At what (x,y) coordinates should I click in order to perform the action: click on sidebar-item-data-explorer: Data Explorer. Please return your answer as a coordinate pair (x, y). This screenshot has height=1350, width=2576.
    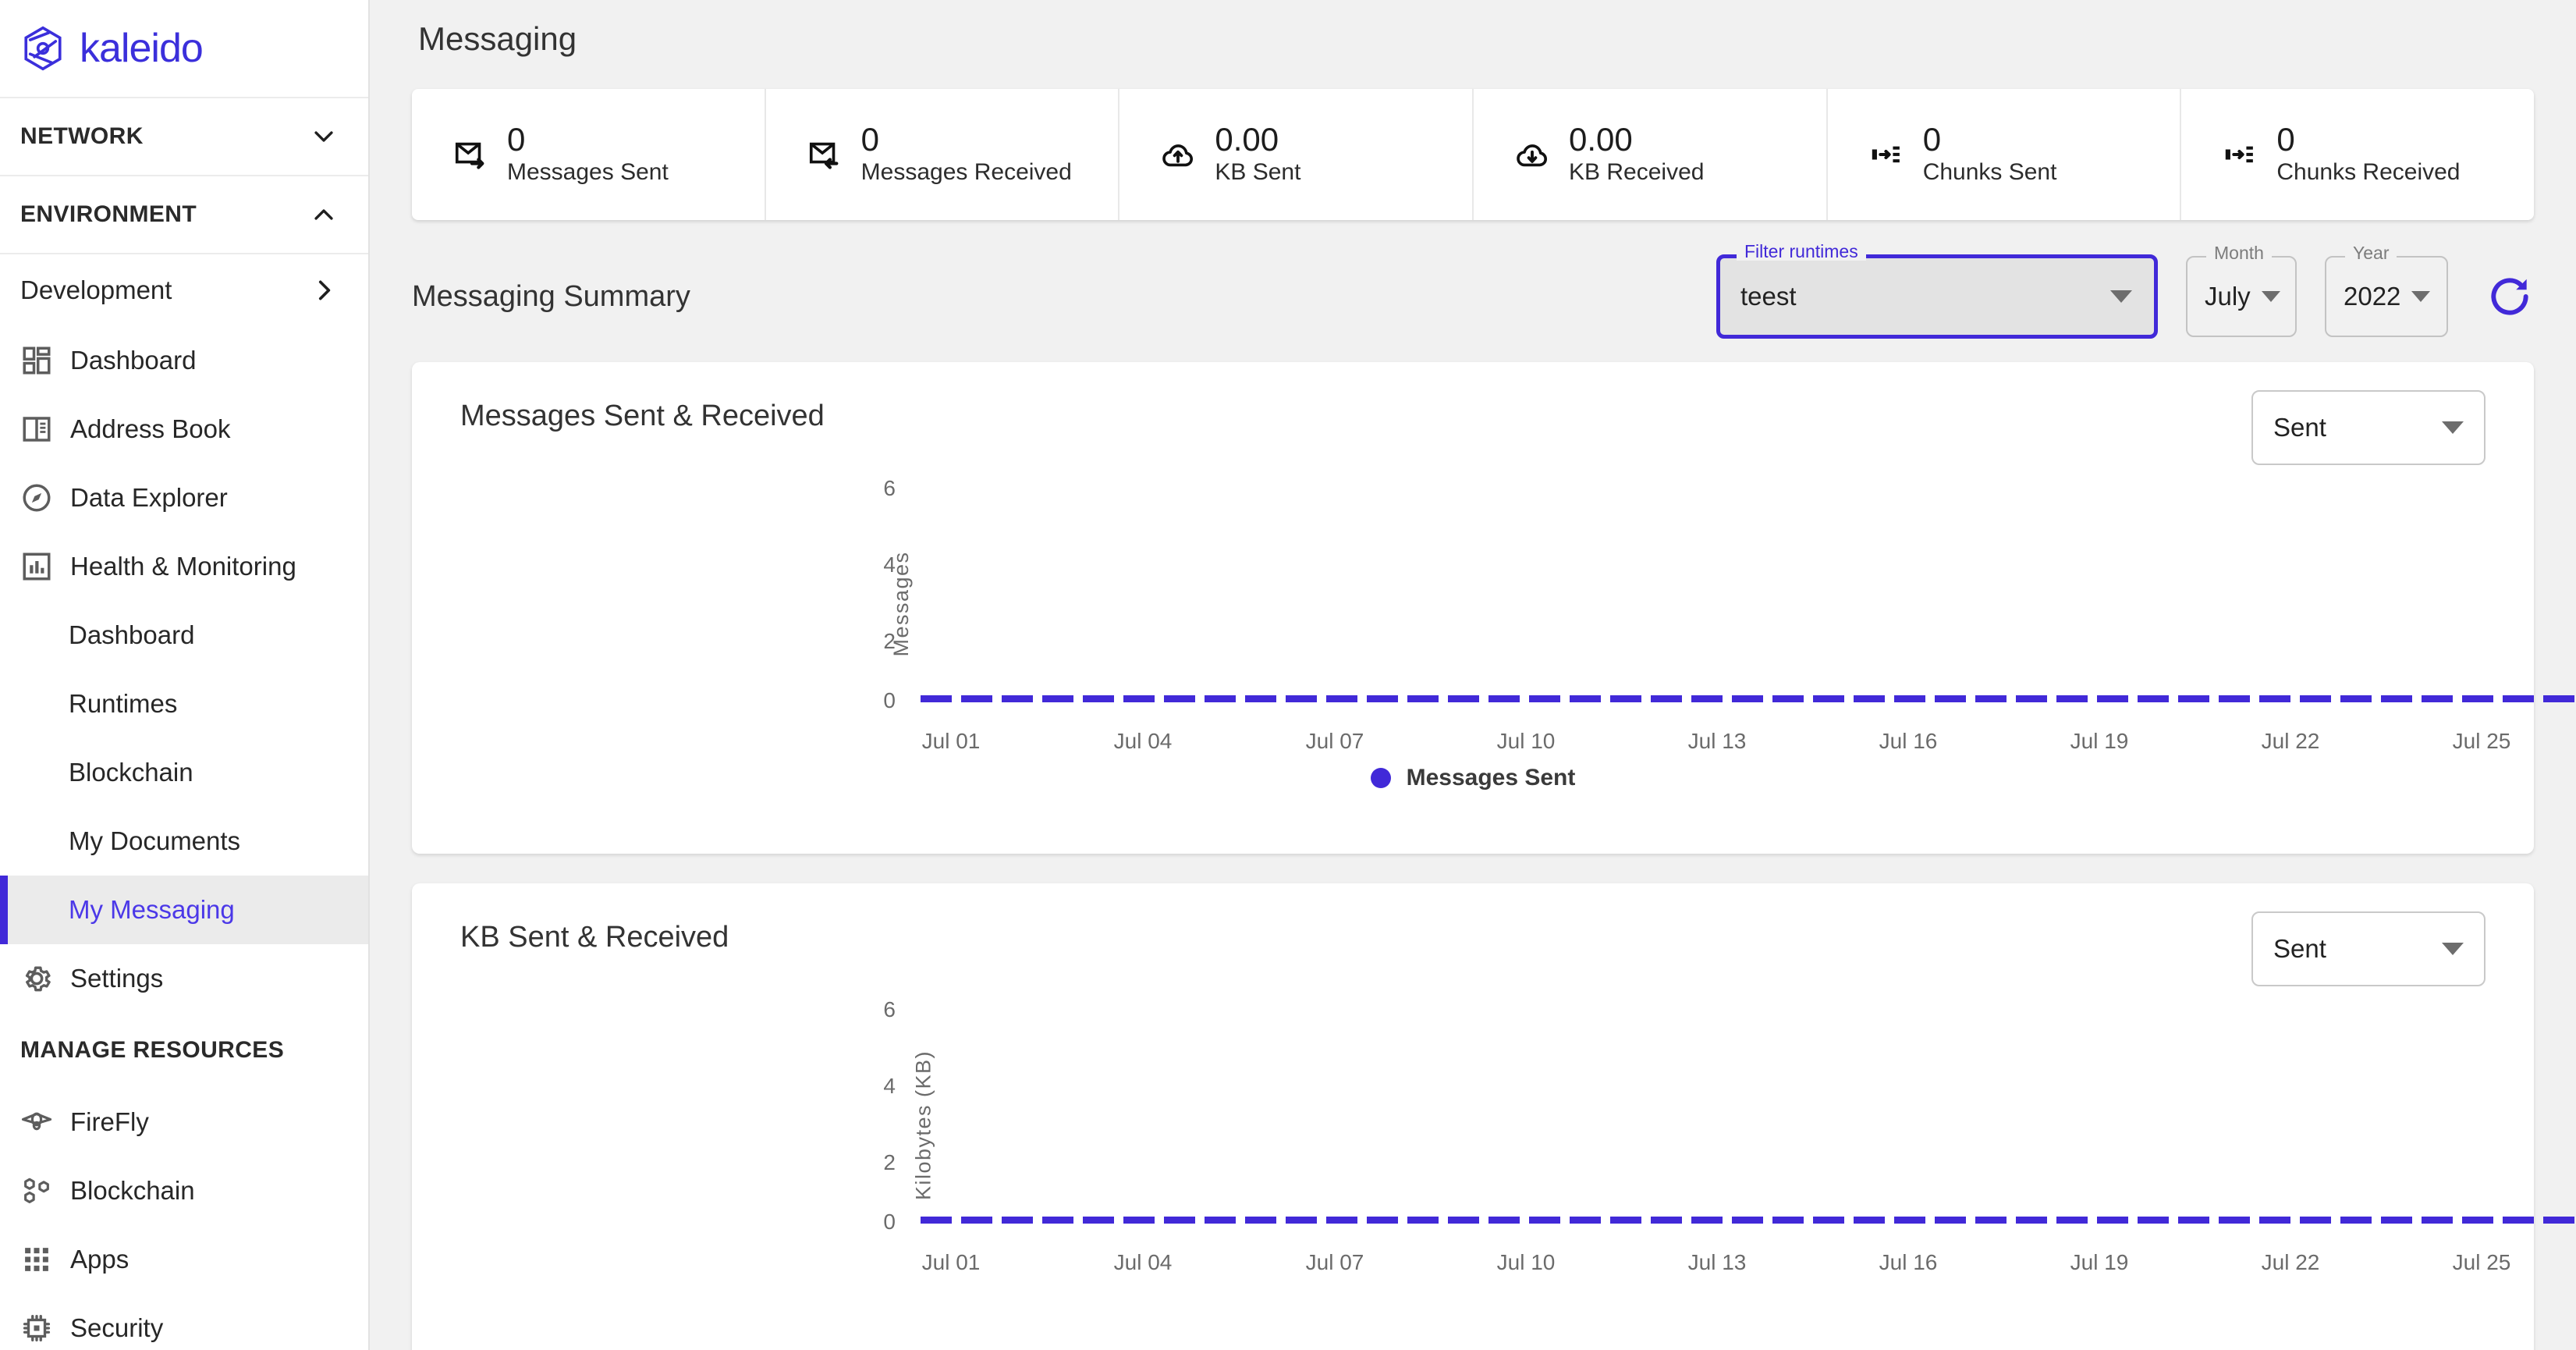
    Looking at the image, I should click on (184, 498).